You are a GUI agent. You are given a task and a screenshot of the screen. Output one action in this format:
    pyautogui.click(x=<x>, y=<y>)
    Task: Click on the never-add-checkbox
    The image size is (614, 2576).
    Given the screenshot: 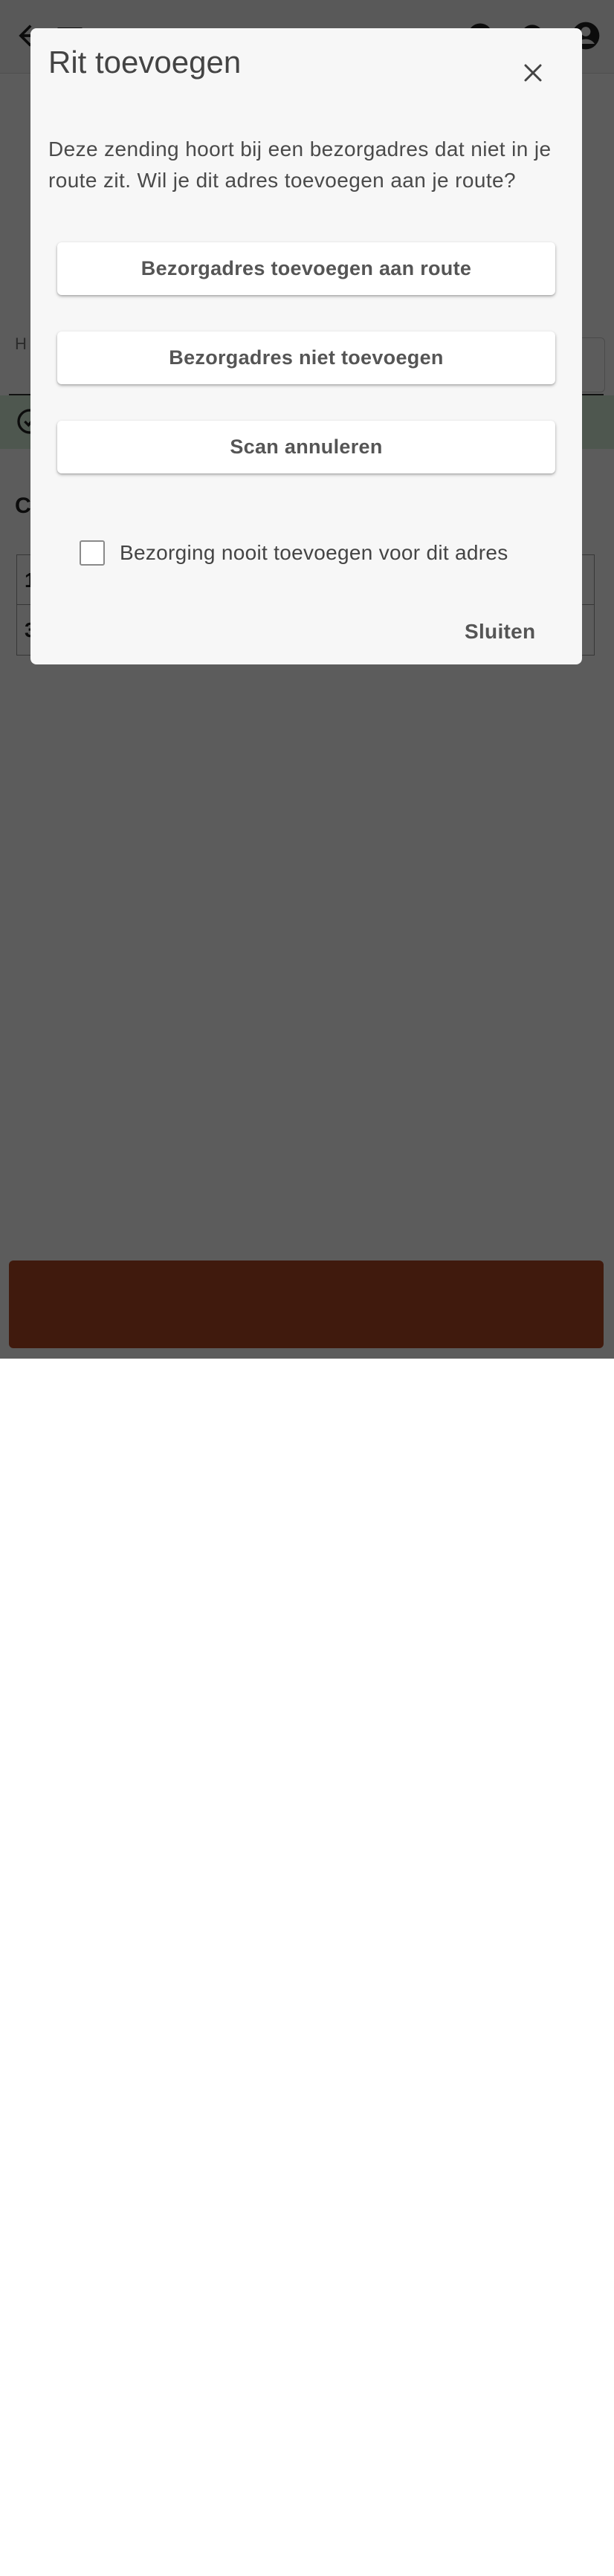 What is the action you would take?
    pyautogui.click(x=92, y=553)
    